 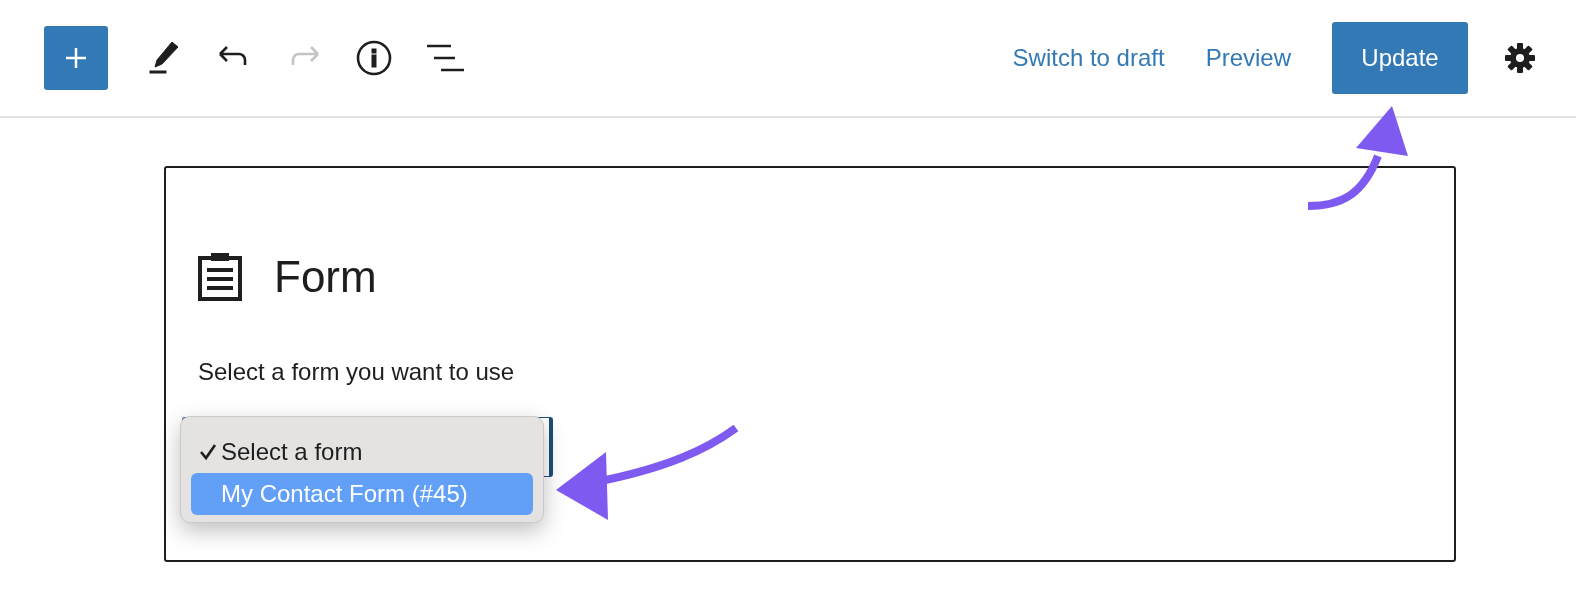 What do you see at coordinates (220, 277) in the screenshot?
I see `clipboard-icon` at bounding box center [220, 277].